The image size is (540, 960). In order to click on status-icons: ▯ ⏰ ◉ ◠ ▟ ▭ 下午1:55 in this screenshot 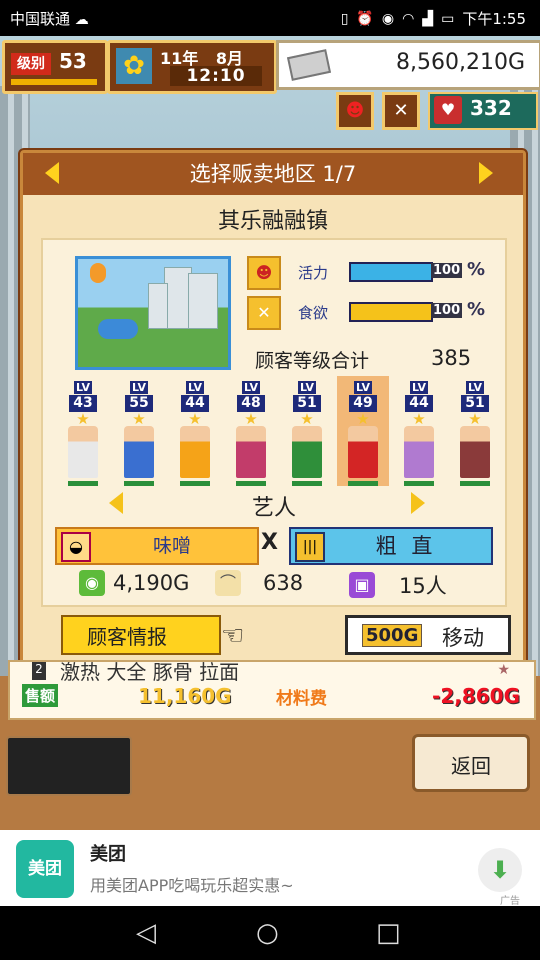, I will do `click(433, 18)`.